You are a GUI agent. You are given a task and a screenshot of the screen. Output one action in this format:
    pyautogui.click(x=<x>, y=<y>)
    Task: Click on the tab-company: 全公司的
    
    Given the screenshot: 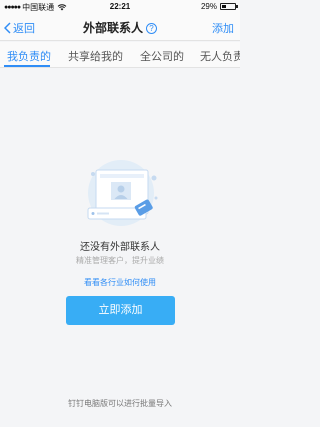 What is the action you would take?
    pyautogui.click(x=162, y=56)
    